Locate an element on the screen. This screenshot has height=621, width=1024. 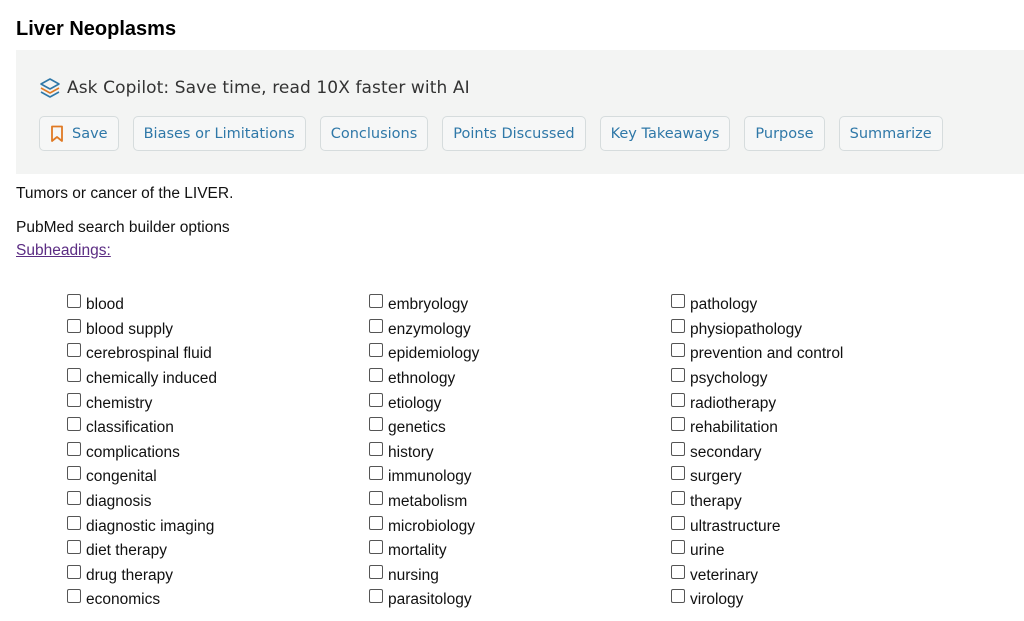
purpose-button: Purpose is located at coordinates (784, 133).